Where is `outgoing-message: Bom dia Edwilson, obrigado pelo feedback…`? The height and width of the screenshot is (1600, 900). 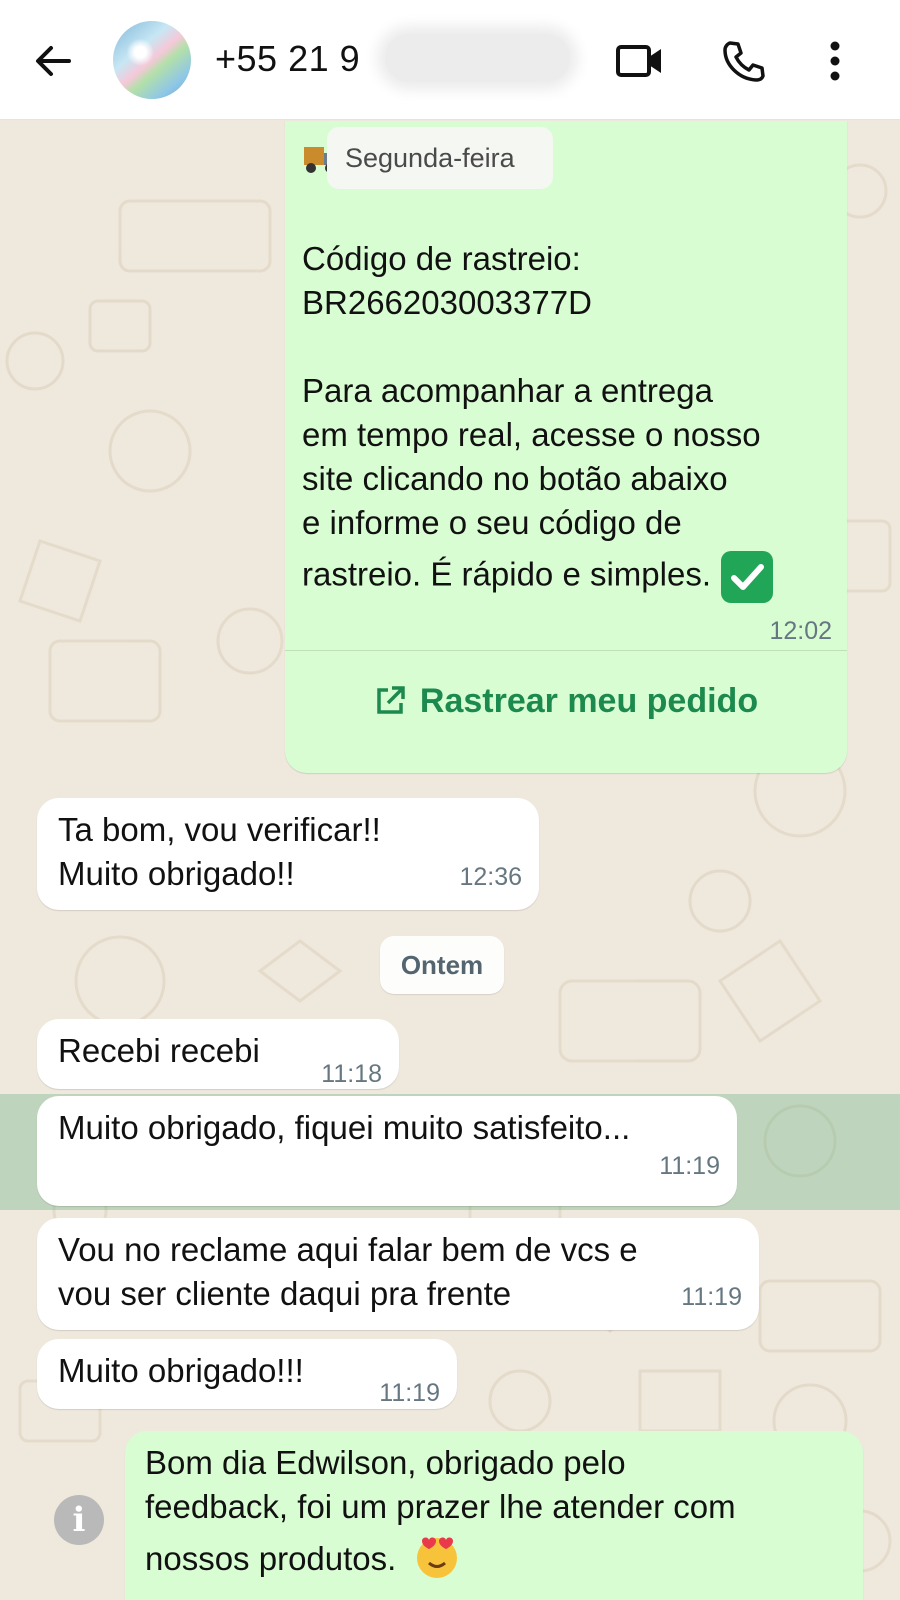 outgoing-message: Bom dia Edwilson, obrigado pelo feedback… is located at coordinates (494, 1515).